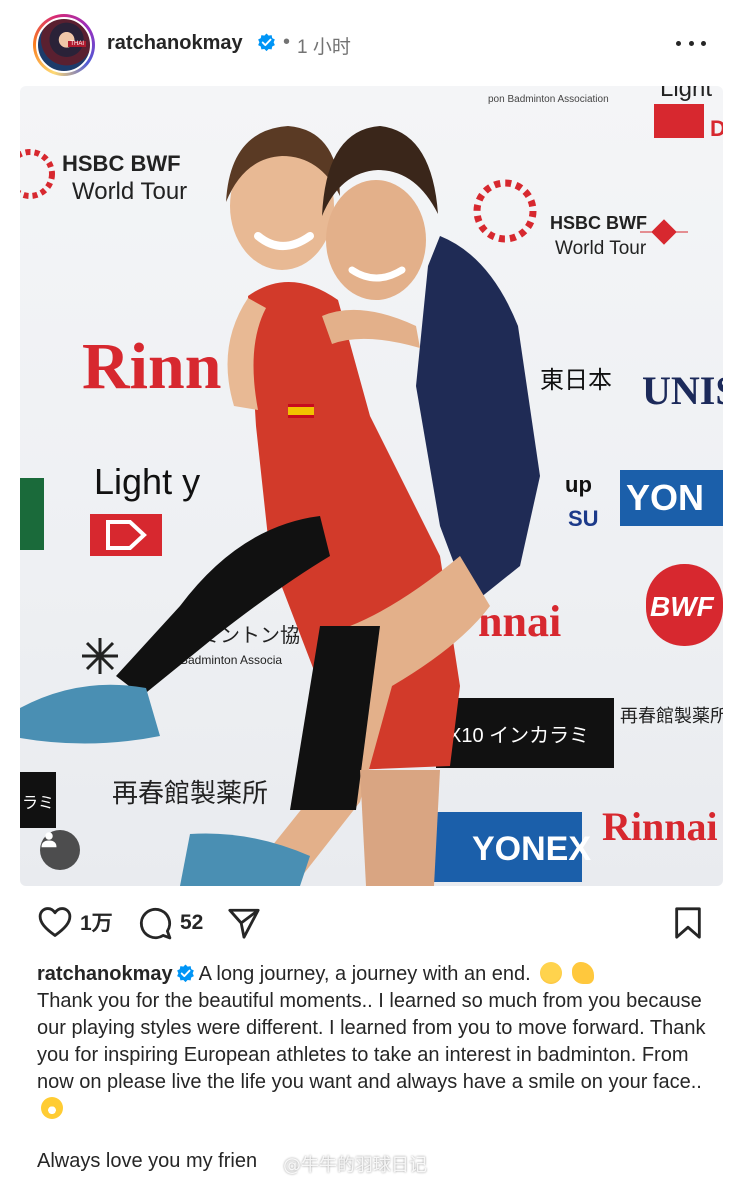 The height and width of the screenshot is (1182, 741). I want to click on camera-text: X10 インカラミ, so click(518, 736).